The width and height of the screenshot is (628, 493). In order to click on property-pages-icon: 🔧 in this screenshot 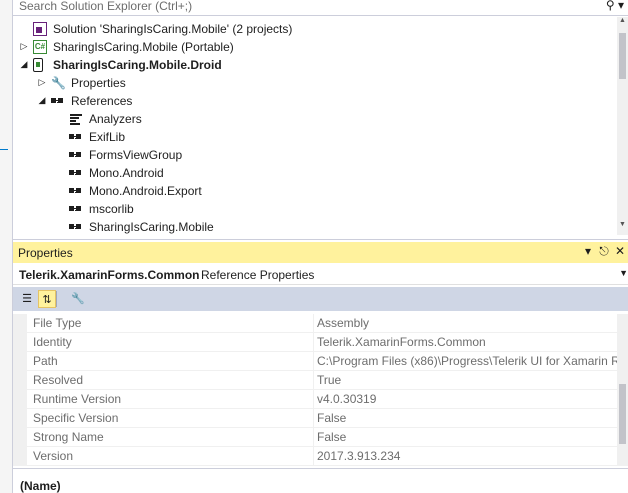, I will do `click(78, 299)`.